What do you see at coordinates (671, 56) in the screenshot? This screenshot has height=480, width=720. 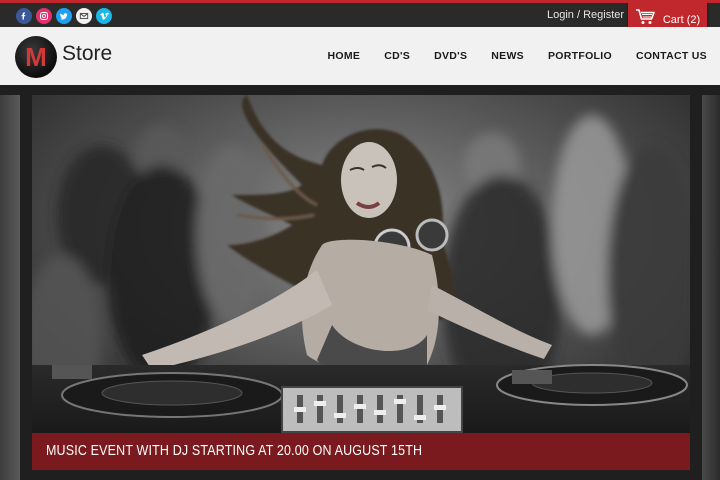 I see `nav-item-contact-us: CONTACT US` at bounding box center [671, 56].